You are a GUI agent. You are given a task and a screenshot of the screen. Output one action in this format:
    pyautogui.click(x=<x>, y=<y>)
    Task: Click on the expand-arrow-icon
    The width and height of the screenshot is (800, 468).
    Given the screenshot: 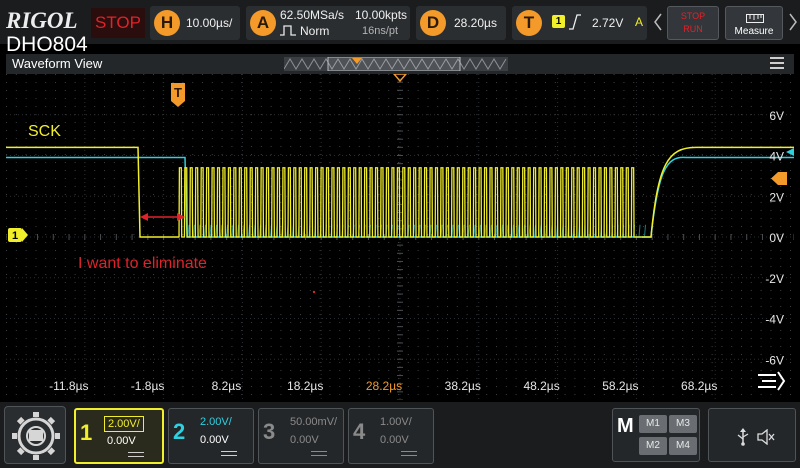 What is the action you would take?
    pyautogui.click(x=793, y=22)
    